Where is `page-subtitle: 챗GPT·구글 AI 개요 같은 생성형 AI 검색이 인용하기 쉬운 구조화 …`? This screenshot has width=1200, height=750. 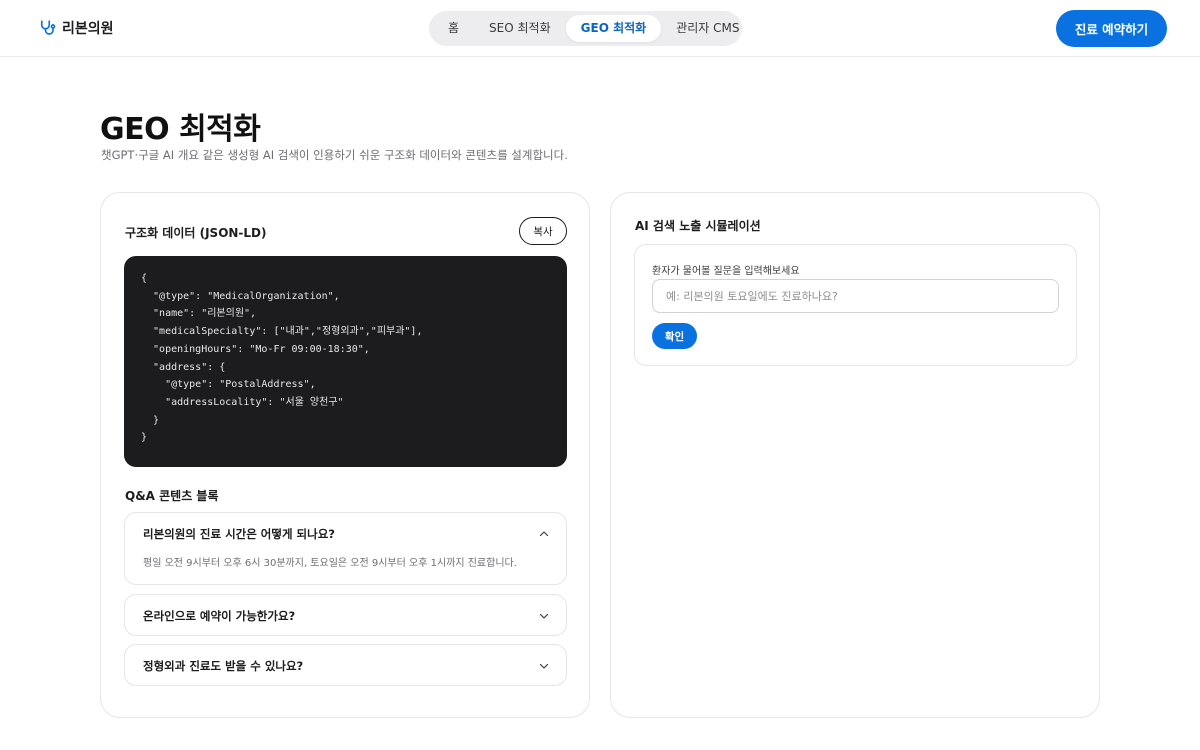
page-subtitle: 챗GPT·구글 AI 개요 같은 생성형 AI 검색이 인용하기 쉬운 구조화 … is located at coordinates (334, 155).